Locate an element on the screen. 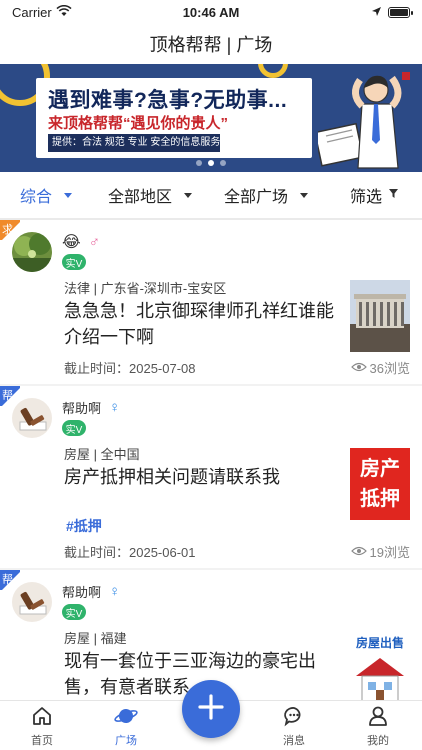 The height and width of the screenshot is (750, 422). pagination-dot-active is located at coordinates (211, 163).